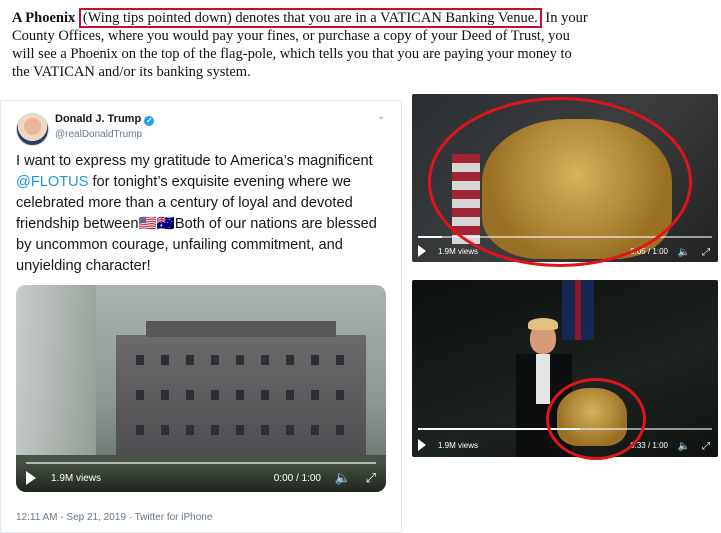 This screenshot has width=721, height=533. What do you see at coordinates (149, 121) in the screenshot?
I see `verified-badge-icon: ✓` at bounding box center [149, 121].